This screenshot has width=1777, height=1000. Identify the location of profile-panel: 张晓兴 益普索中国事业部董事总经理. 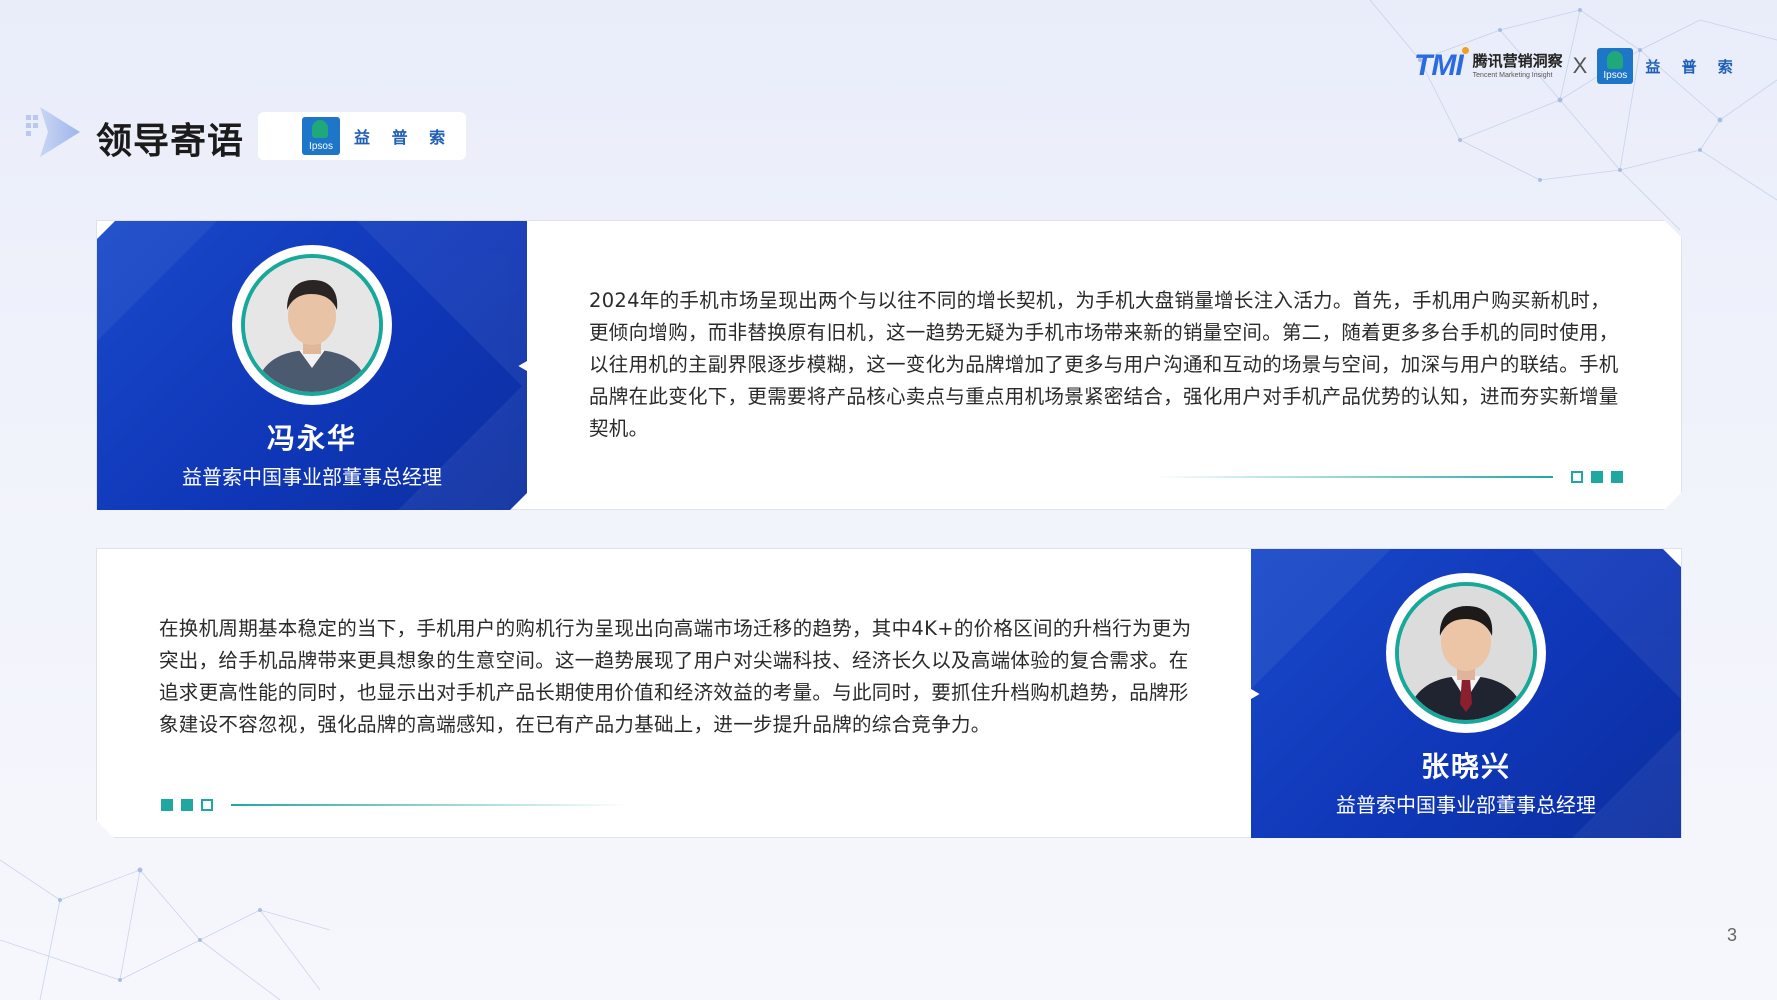
(1466, 694).